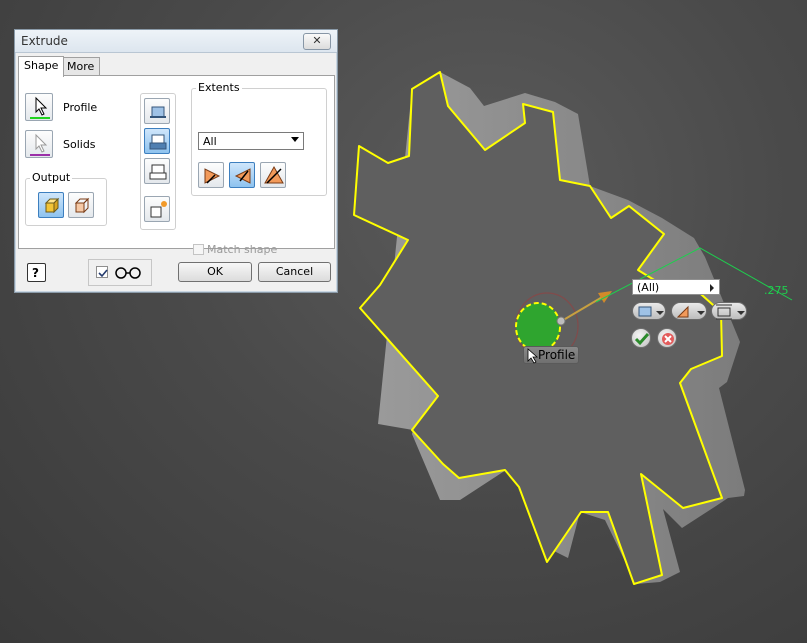  I want to click on surface-output-button, so click(81, 205).